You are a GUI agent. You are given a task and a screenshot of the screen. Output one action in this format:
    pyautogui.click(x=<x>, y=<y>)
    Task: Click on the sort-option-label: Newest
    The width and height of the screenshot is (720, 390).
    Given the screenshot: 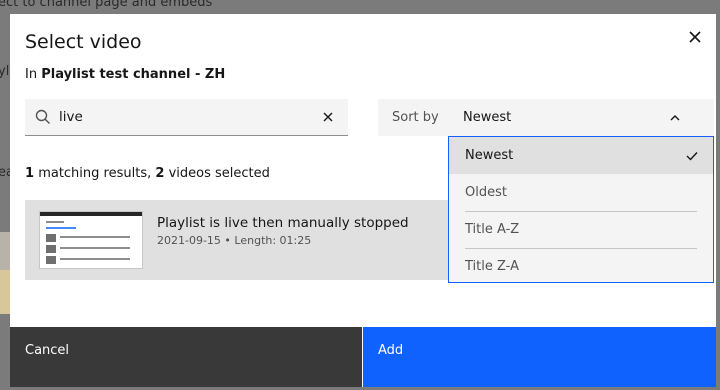 What is the action you would take?
    pyautogui.click(x=489, y=155)
    